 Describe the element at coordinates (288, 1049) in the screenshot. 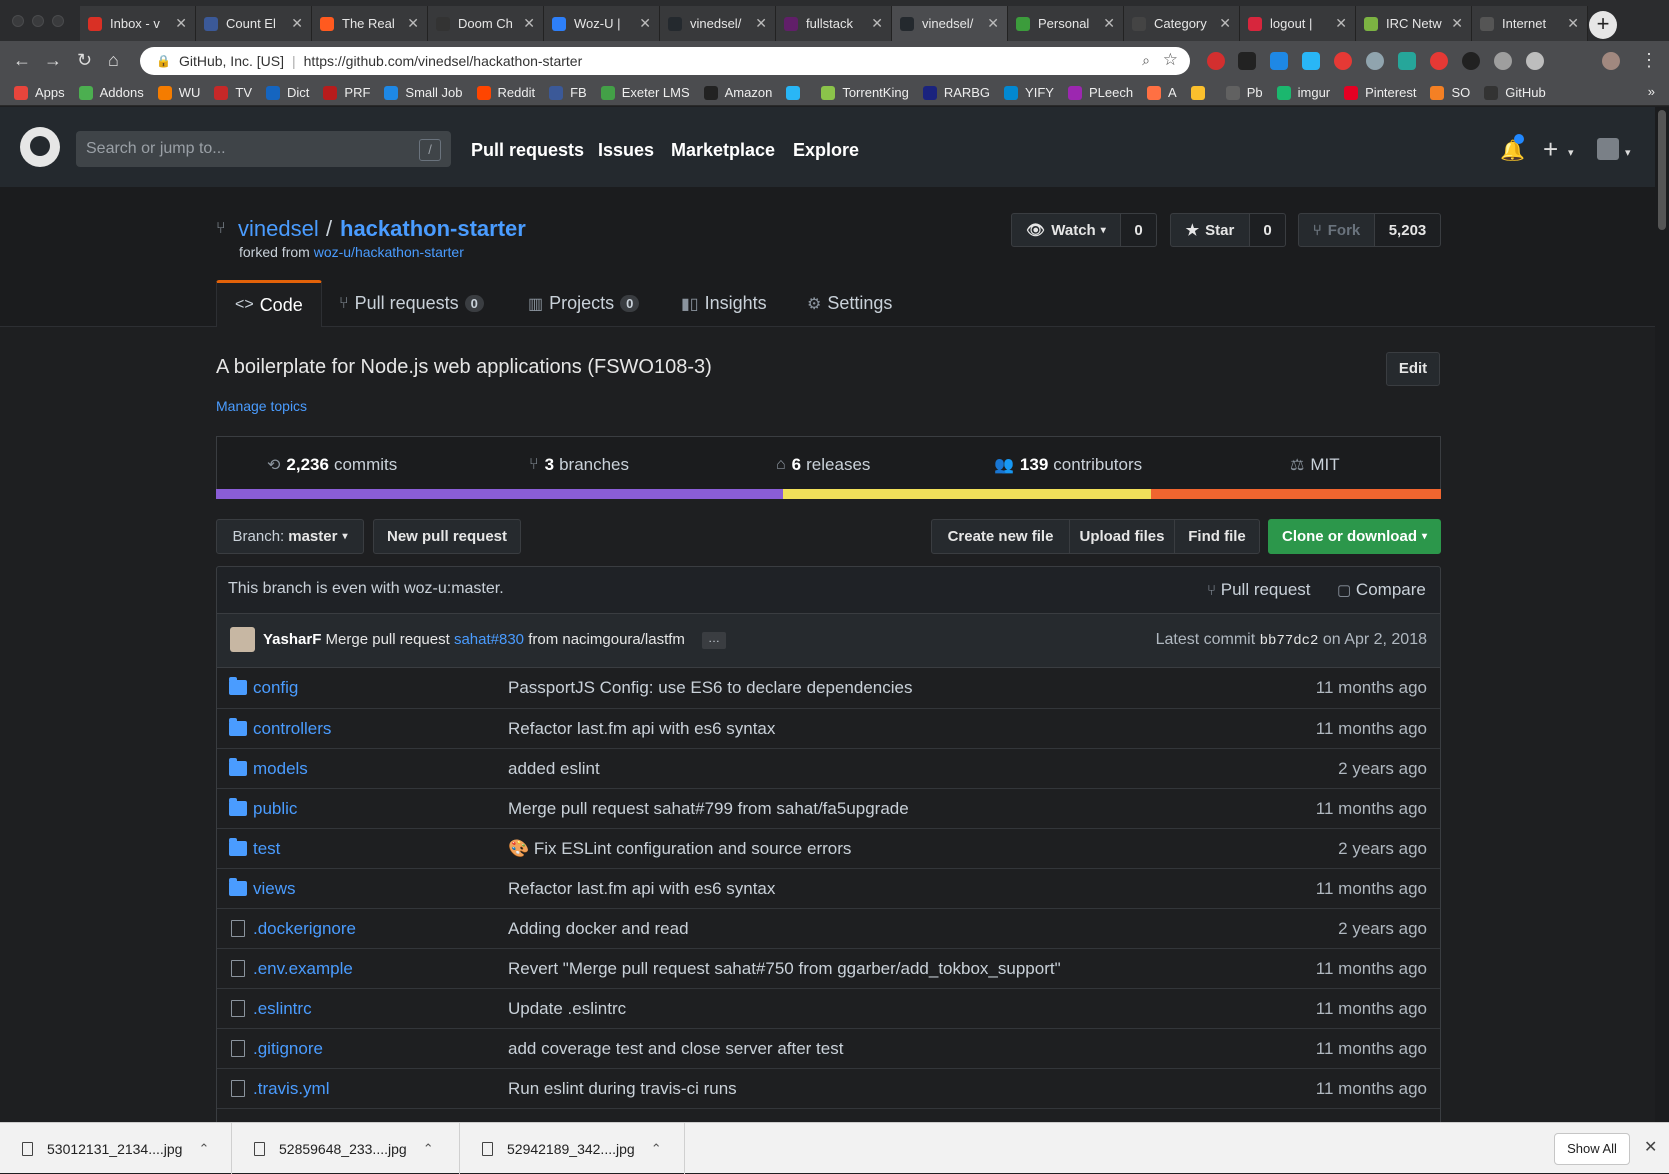

I see `file-name-link: .gitignore` at that location.